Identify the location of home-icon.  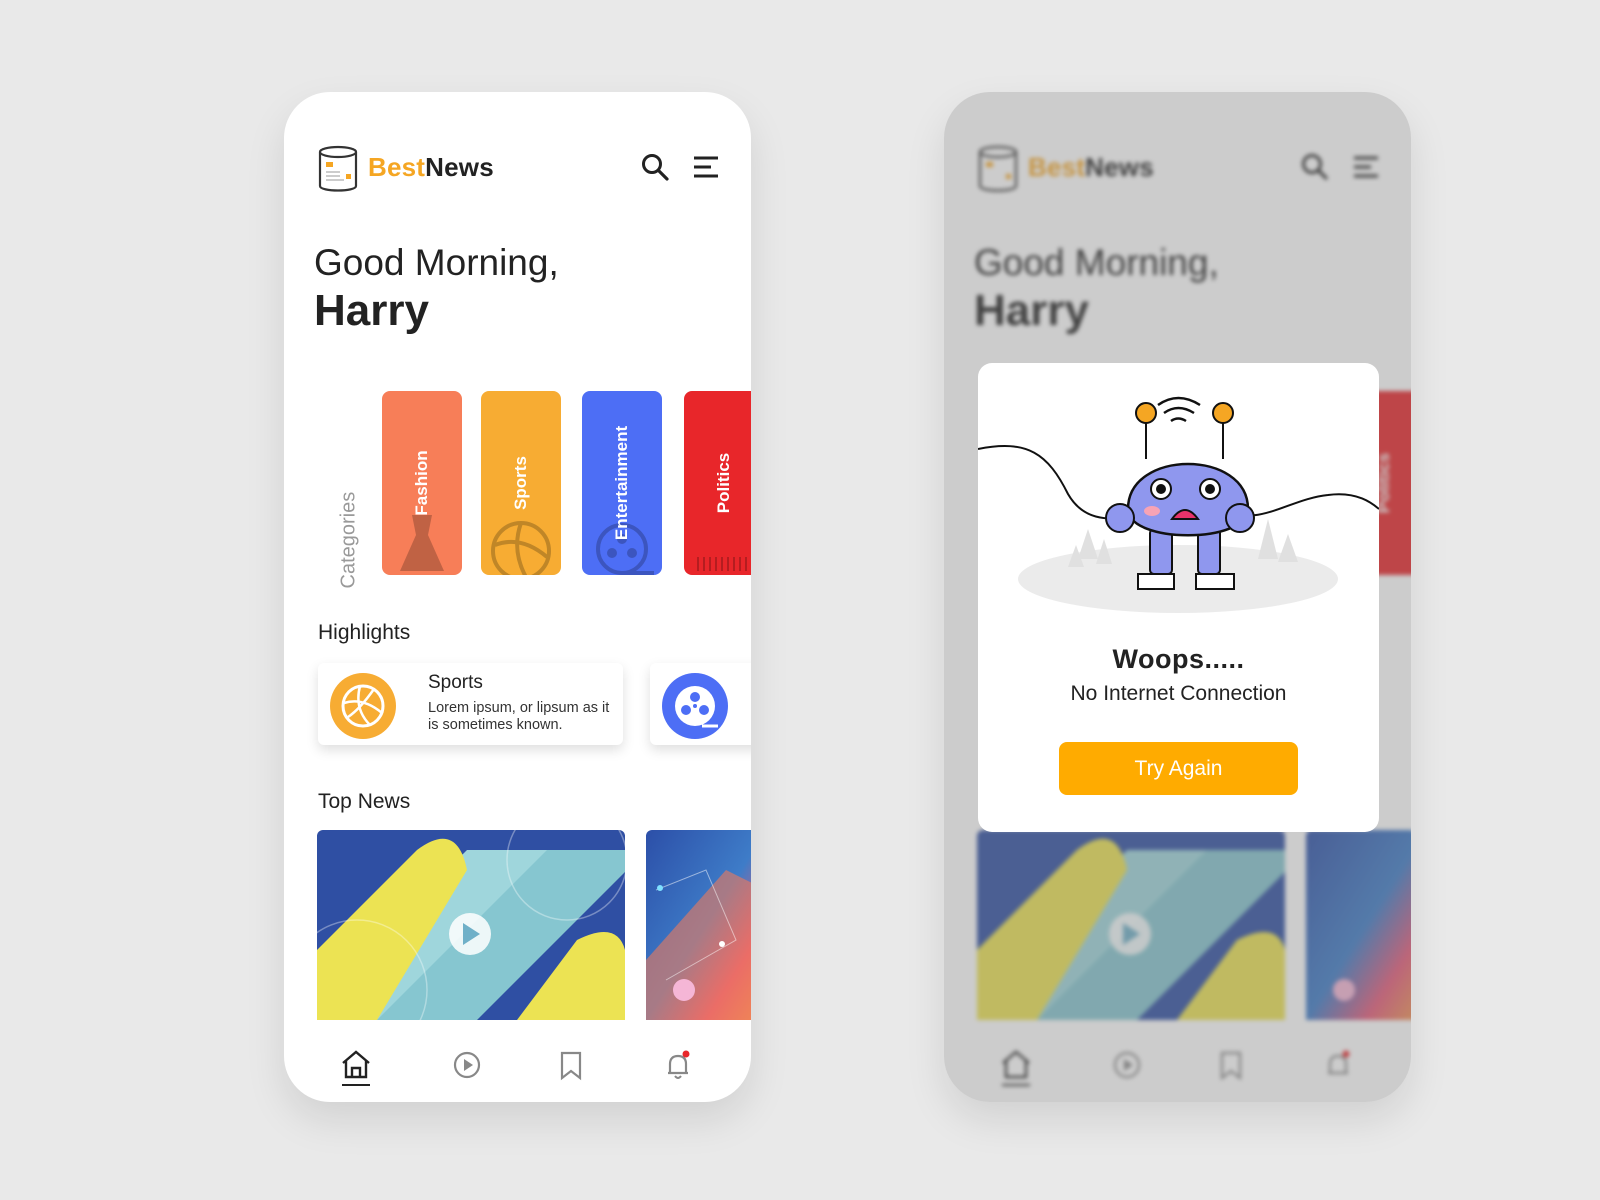
(356, 1065).